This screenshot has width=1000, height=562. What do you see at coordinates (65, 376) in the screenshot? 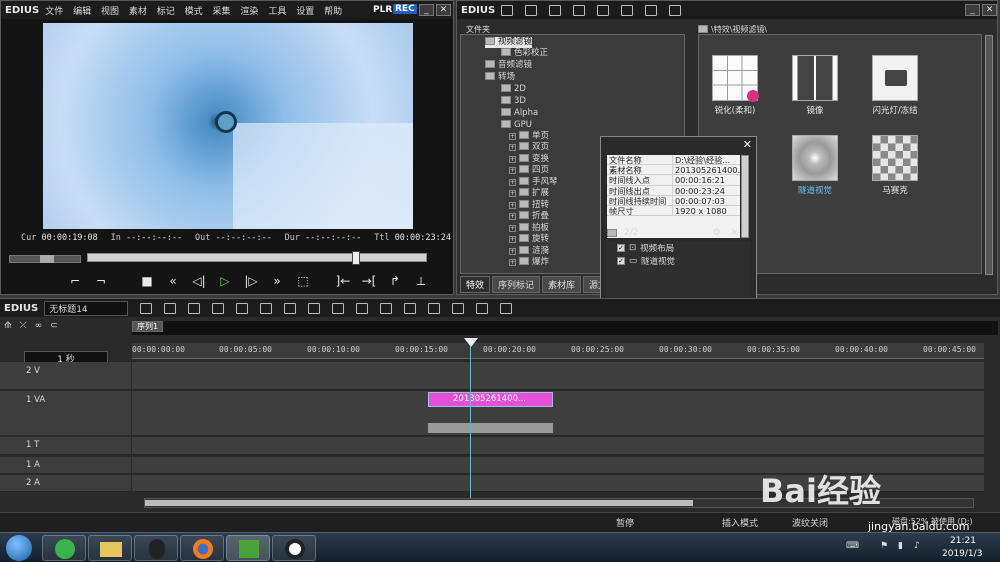
I see `track-header-2v: 2 V` at bounding box center [65, 376].